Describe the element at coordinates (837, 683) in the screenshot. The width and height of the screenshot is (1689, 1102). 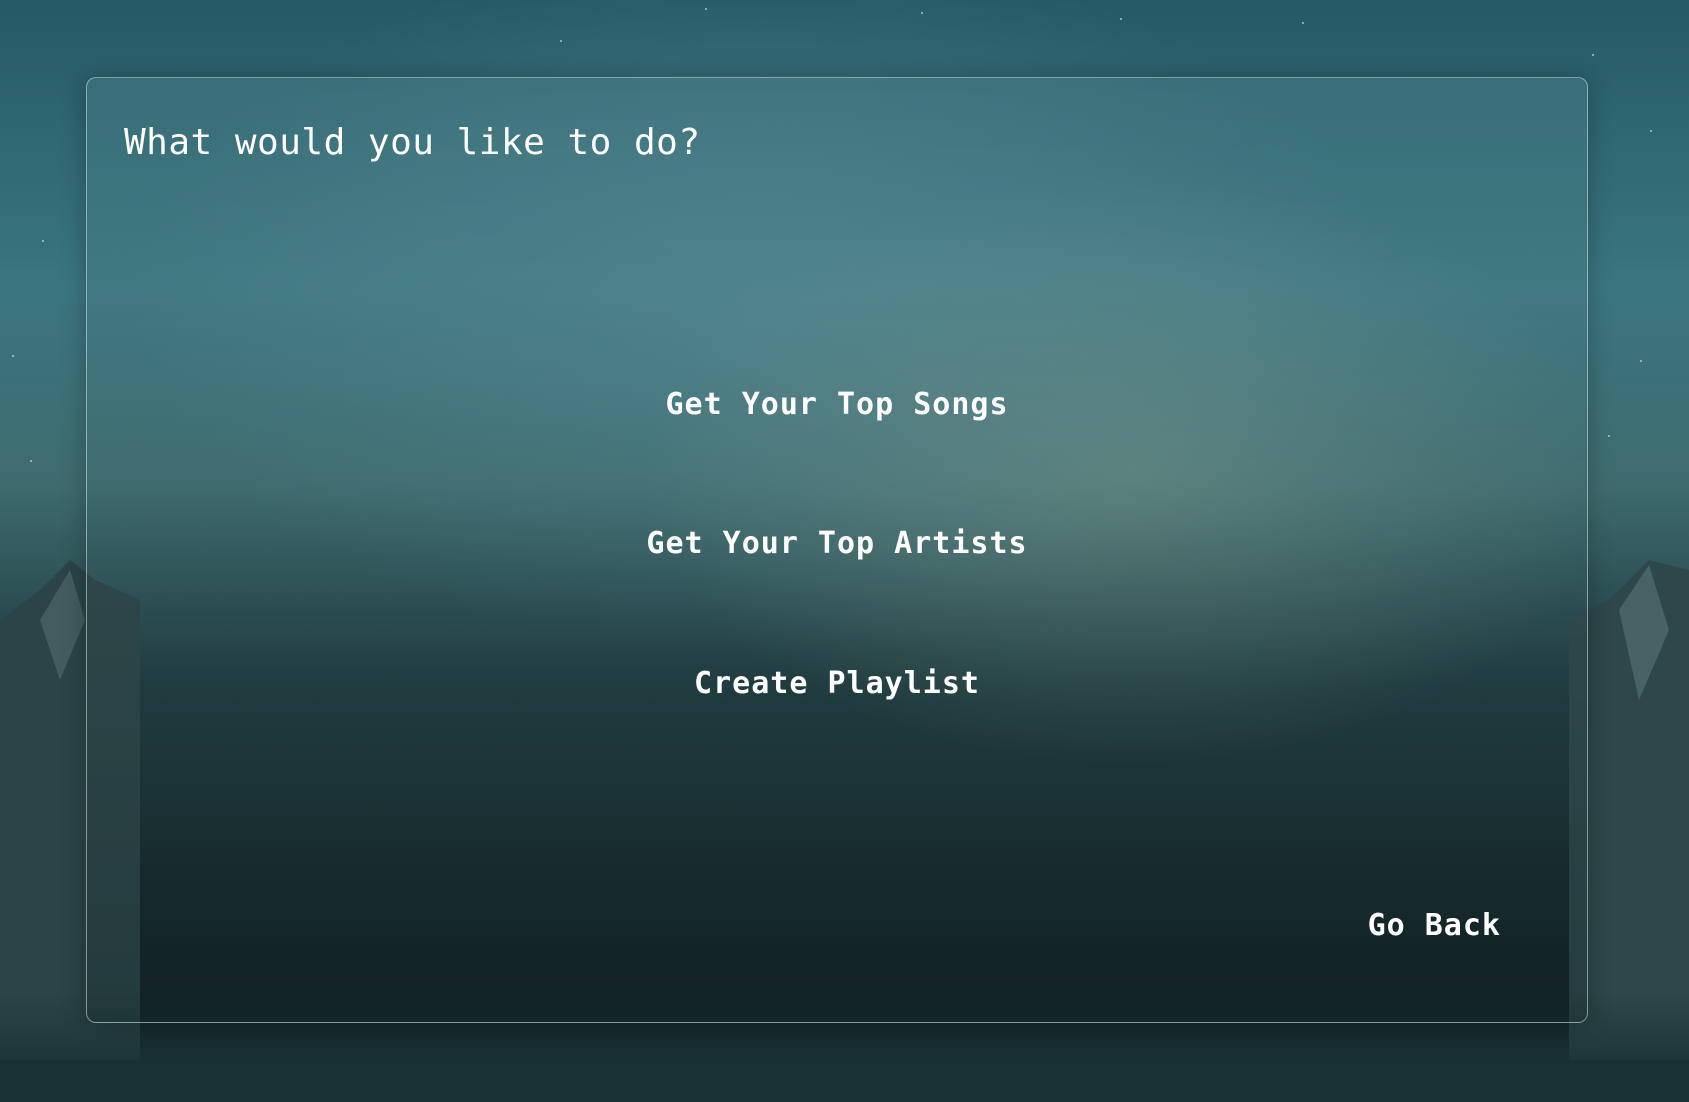
I see `create-playlist-button: Create Playlist` at that location.